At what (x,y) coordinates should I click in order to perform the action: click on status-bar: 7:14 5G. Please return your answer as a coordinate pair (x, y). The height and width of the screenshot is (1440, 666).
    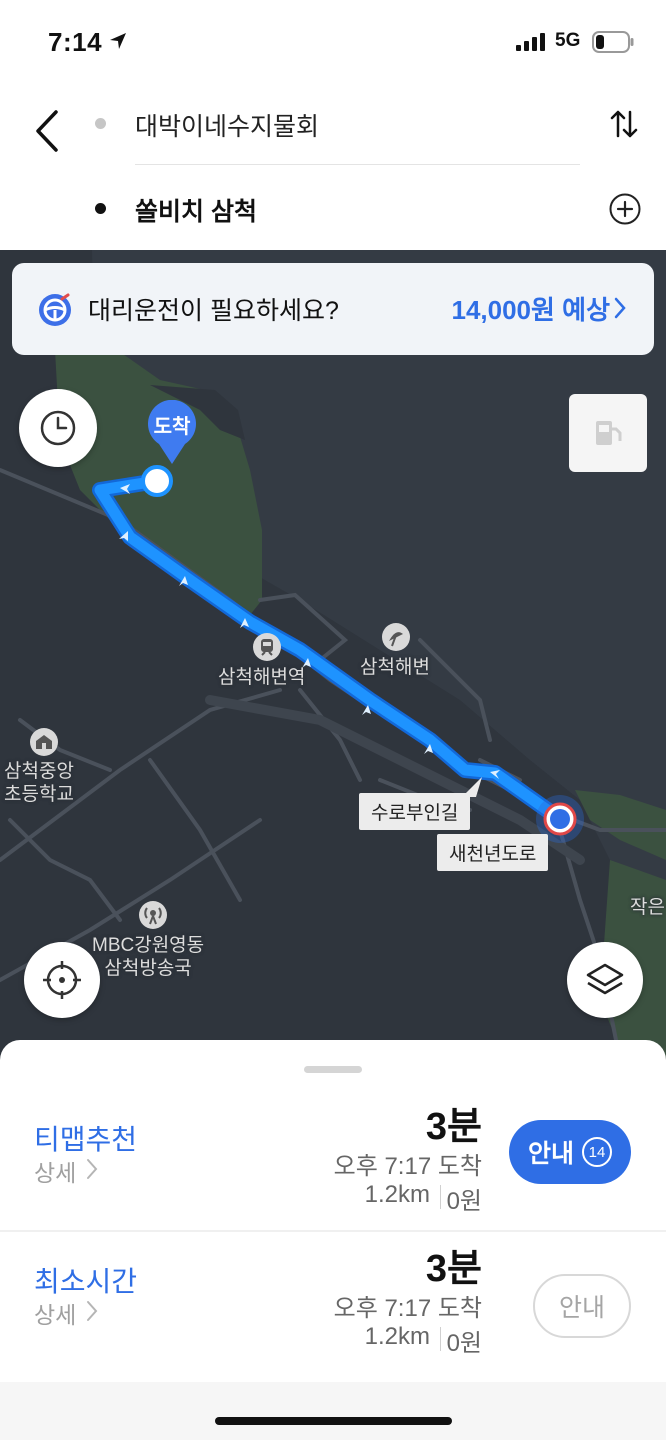
    Looking at the image, I should click on (333, 42).